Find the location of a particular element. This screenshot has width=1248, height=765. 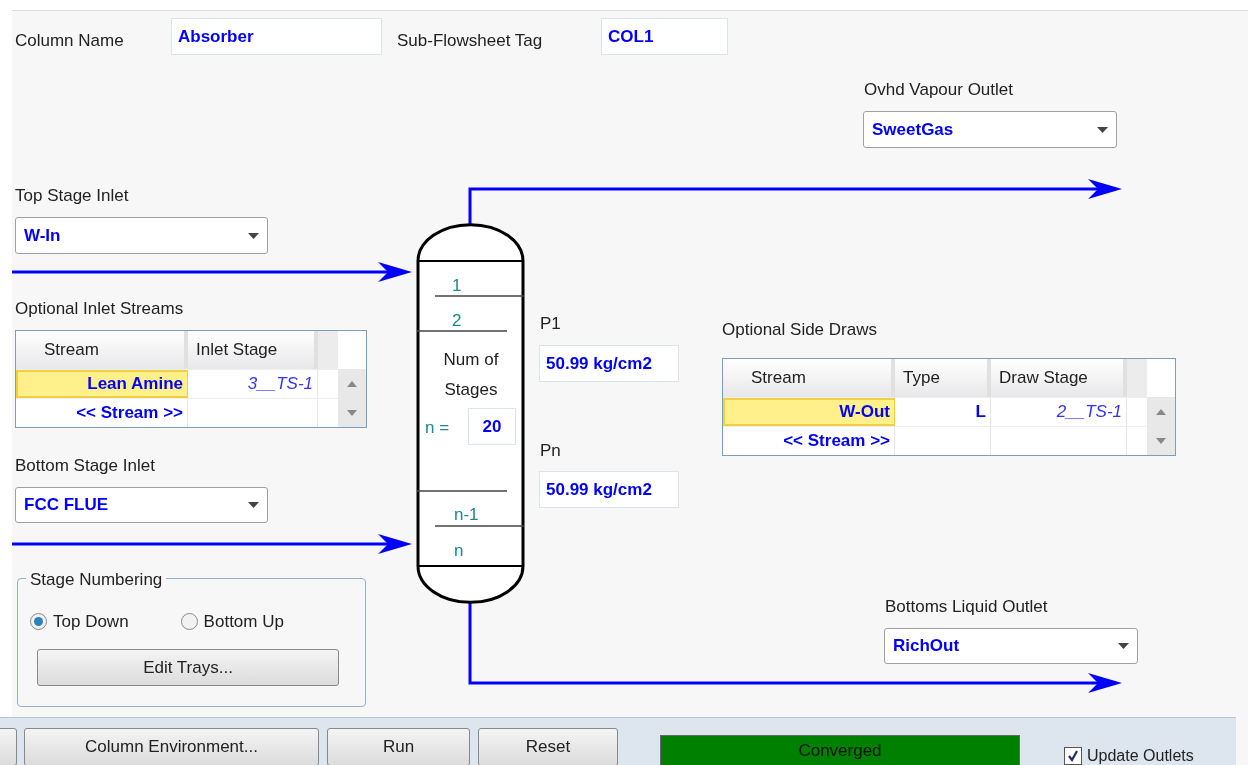

table-cell: W-Out is located at coordinates (809, 412).